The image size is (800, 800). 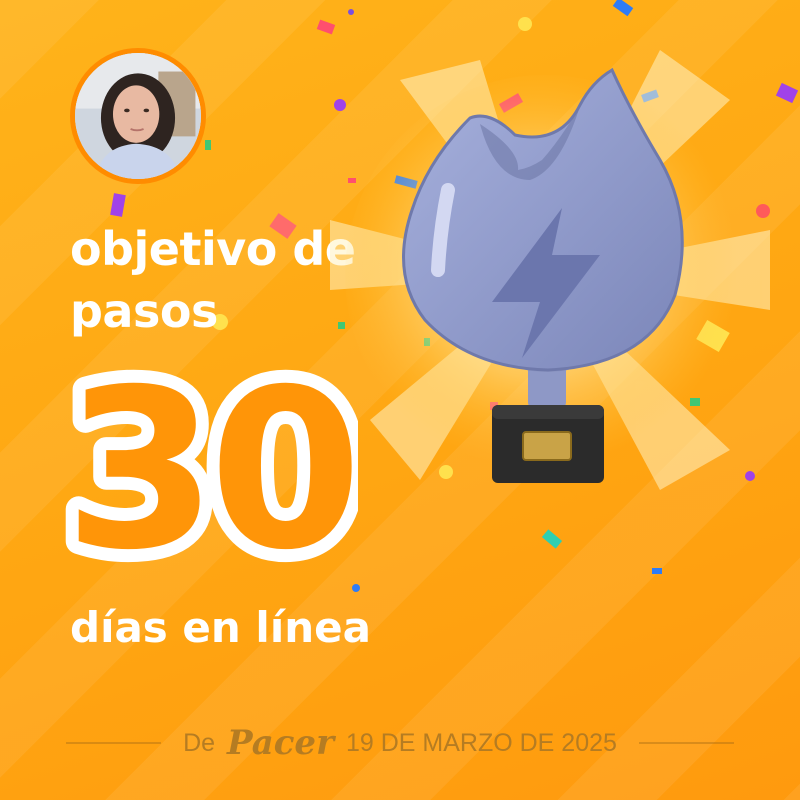 What do you see at coordinates (220, 627) in the screenshot?
I see `streak-label: días en línea` at bounding box center [220, 627].